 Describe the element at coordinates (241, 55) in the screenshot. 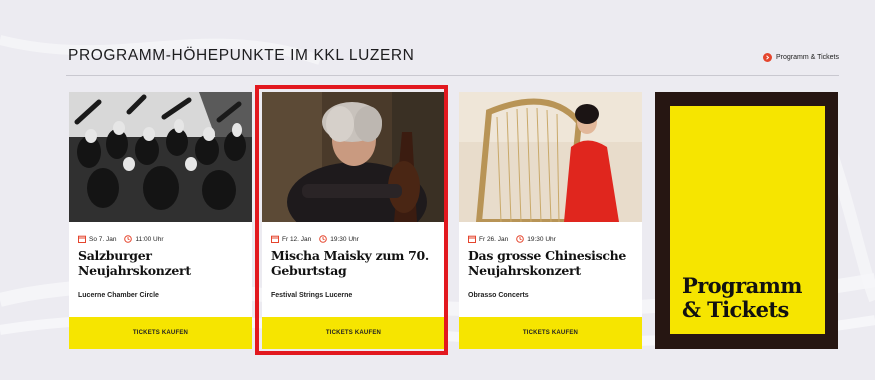

I see `section-title: PROGRAMM-HÖHEPUNKTE IM KKL LUZERN` at that location.